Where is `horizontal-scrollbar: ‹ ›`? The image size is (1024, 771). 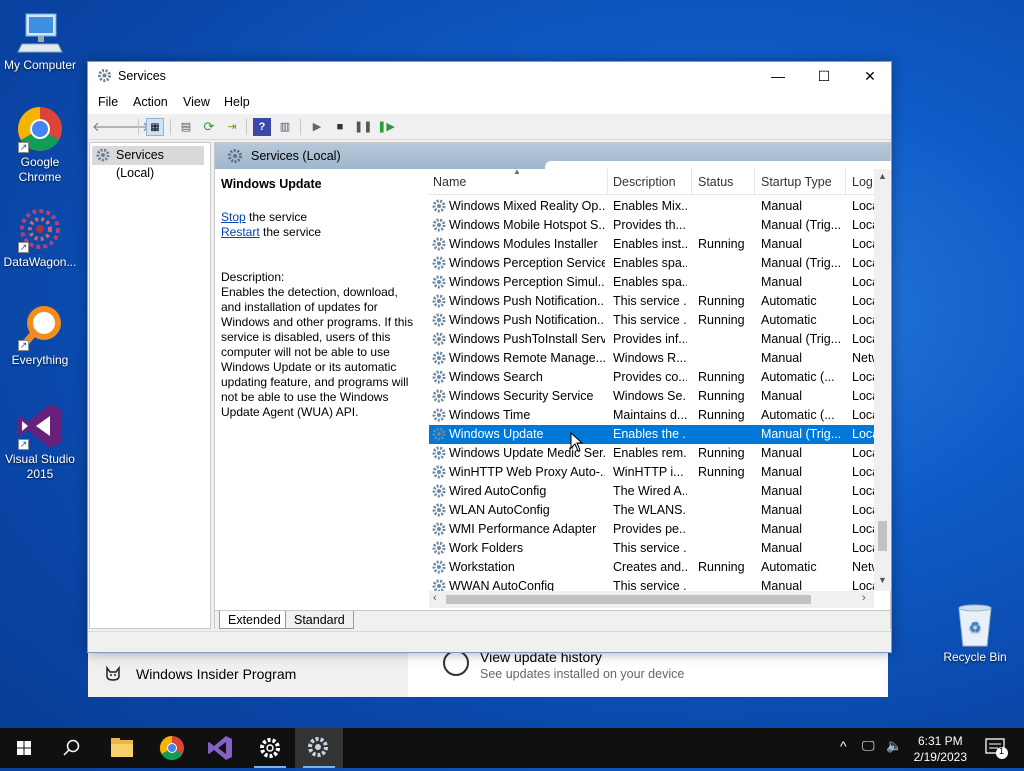
horizontal-scrollbar: ‹ › is located at coordinates (651, 599).